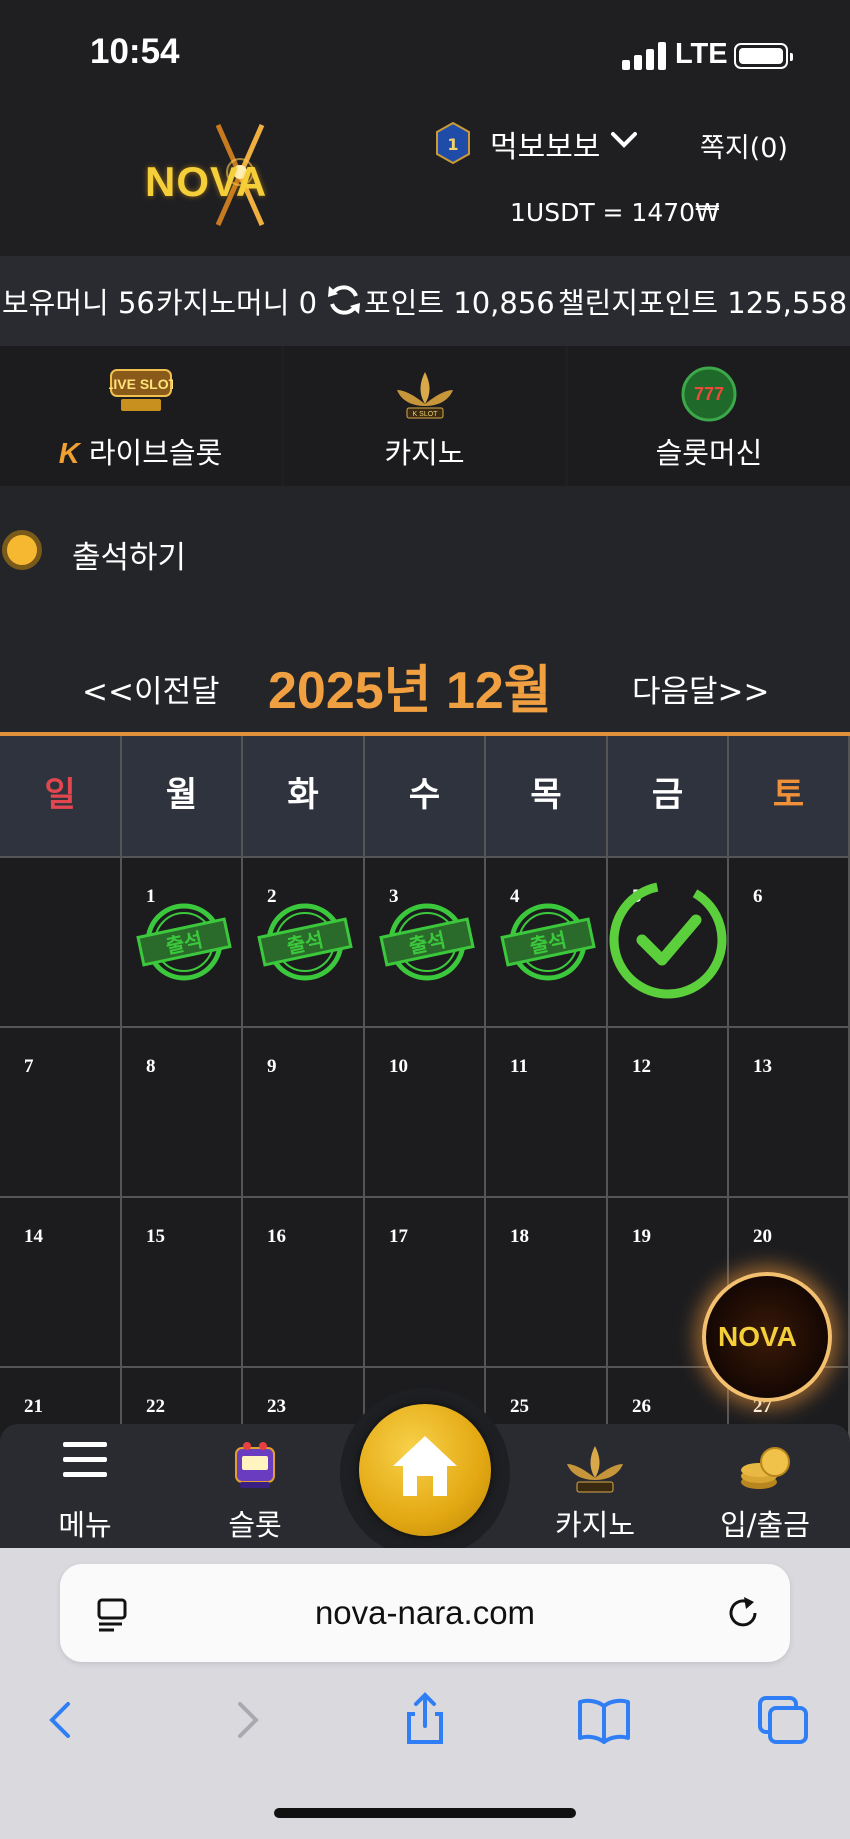 Image resolution: width=850 pixels, height=1839 pixels. Describe the element at coordinates (459, 303) in the screenshot. I see `point-balance: 포인트 10,856` at that location.